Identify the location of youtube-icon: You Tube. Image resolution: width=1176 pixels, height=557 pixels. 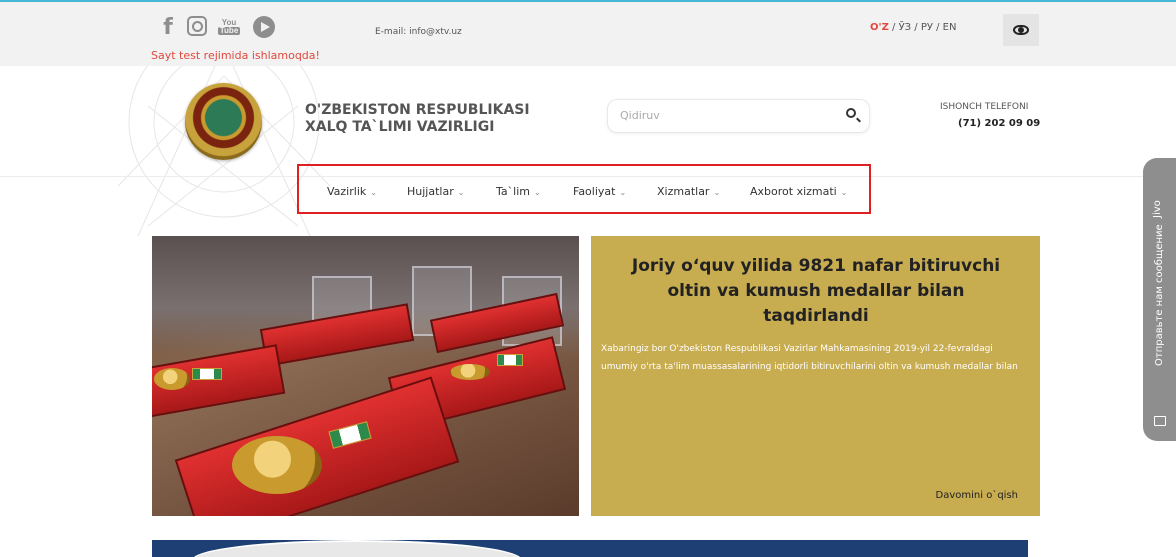
(229, 27).